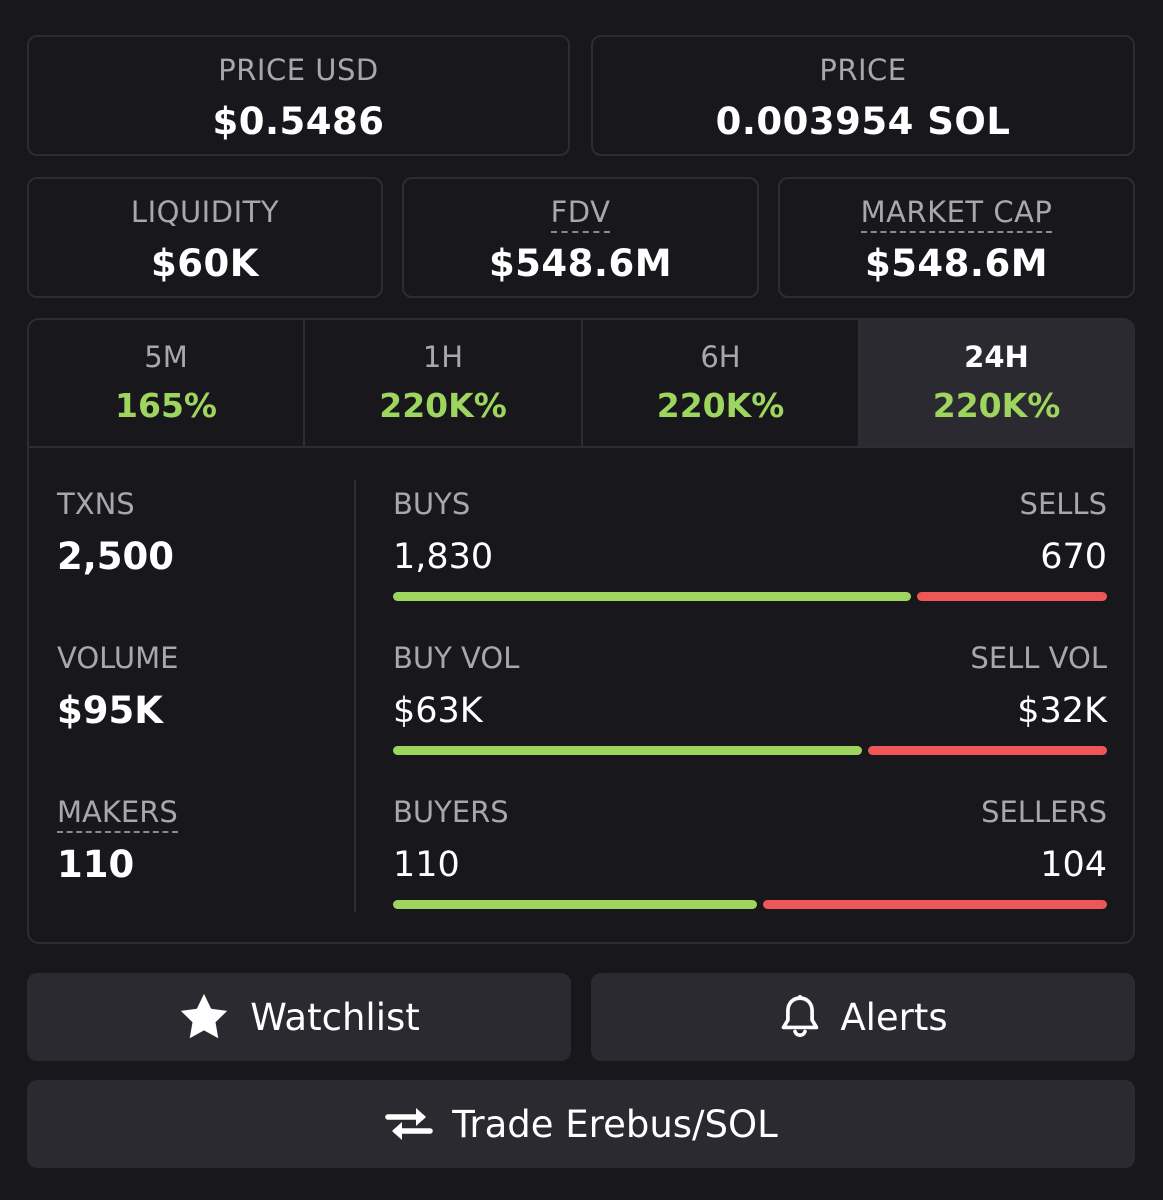  What do you see at coordinates (166, 383) in the screenshot?
I see `tab-5m: 5M 165%` at bounding box center [166, 383].